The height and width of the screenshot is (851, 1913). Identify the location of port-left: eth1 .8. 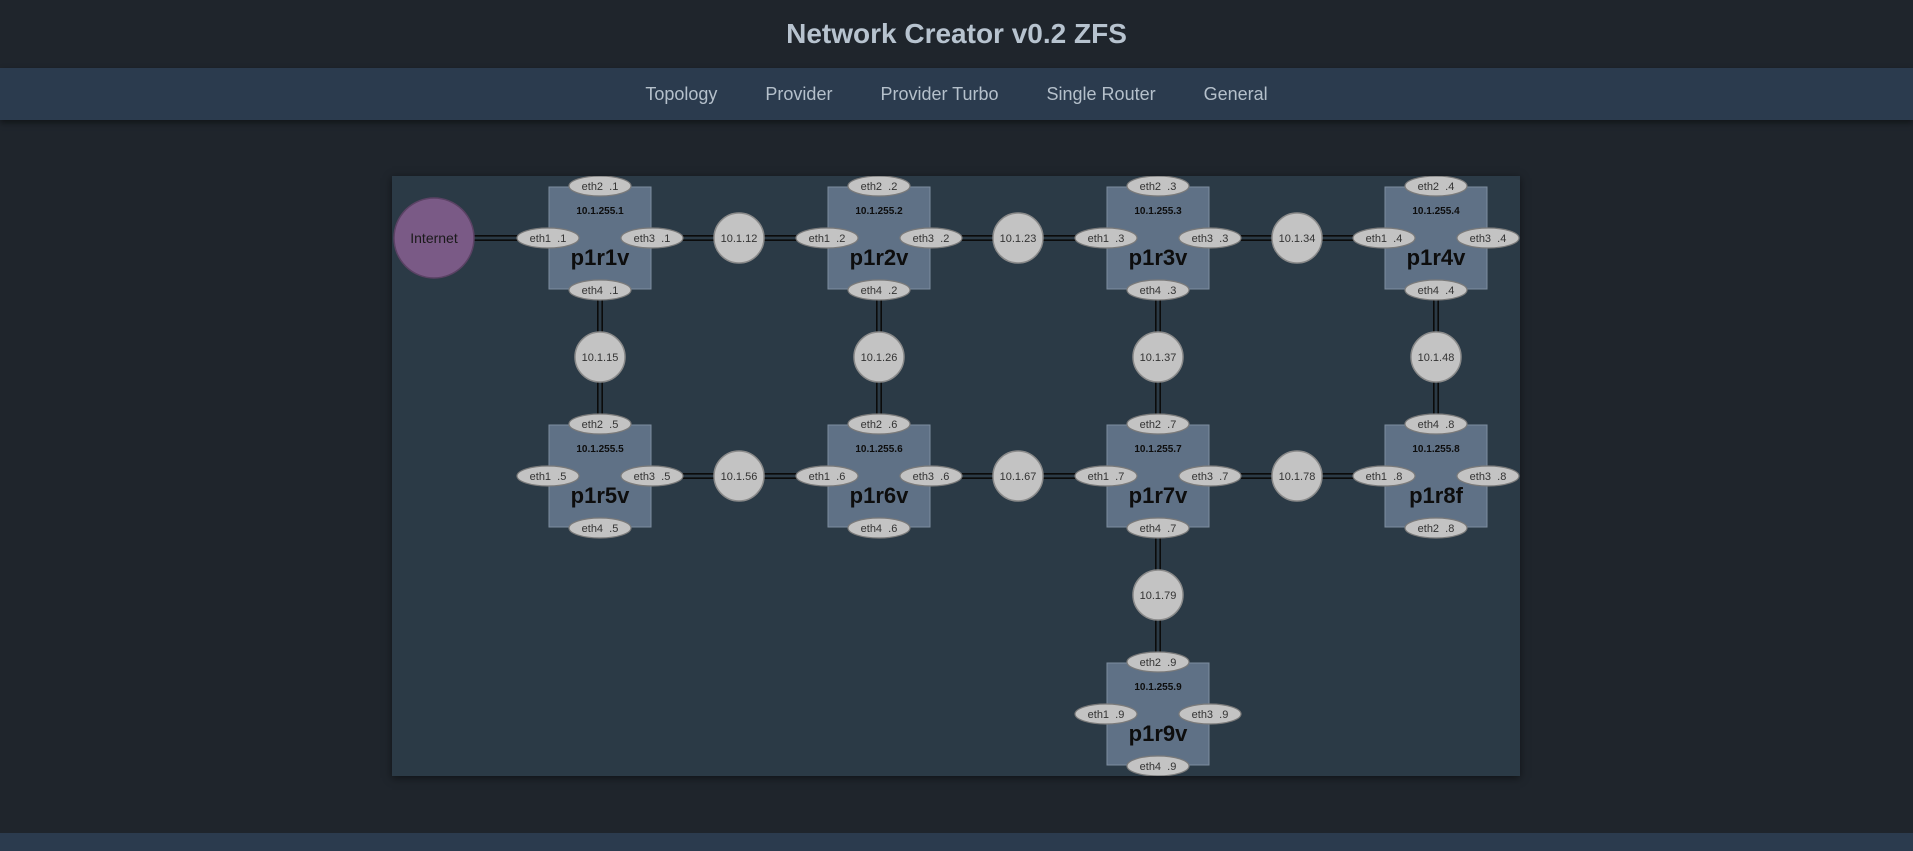
(1384, 476).